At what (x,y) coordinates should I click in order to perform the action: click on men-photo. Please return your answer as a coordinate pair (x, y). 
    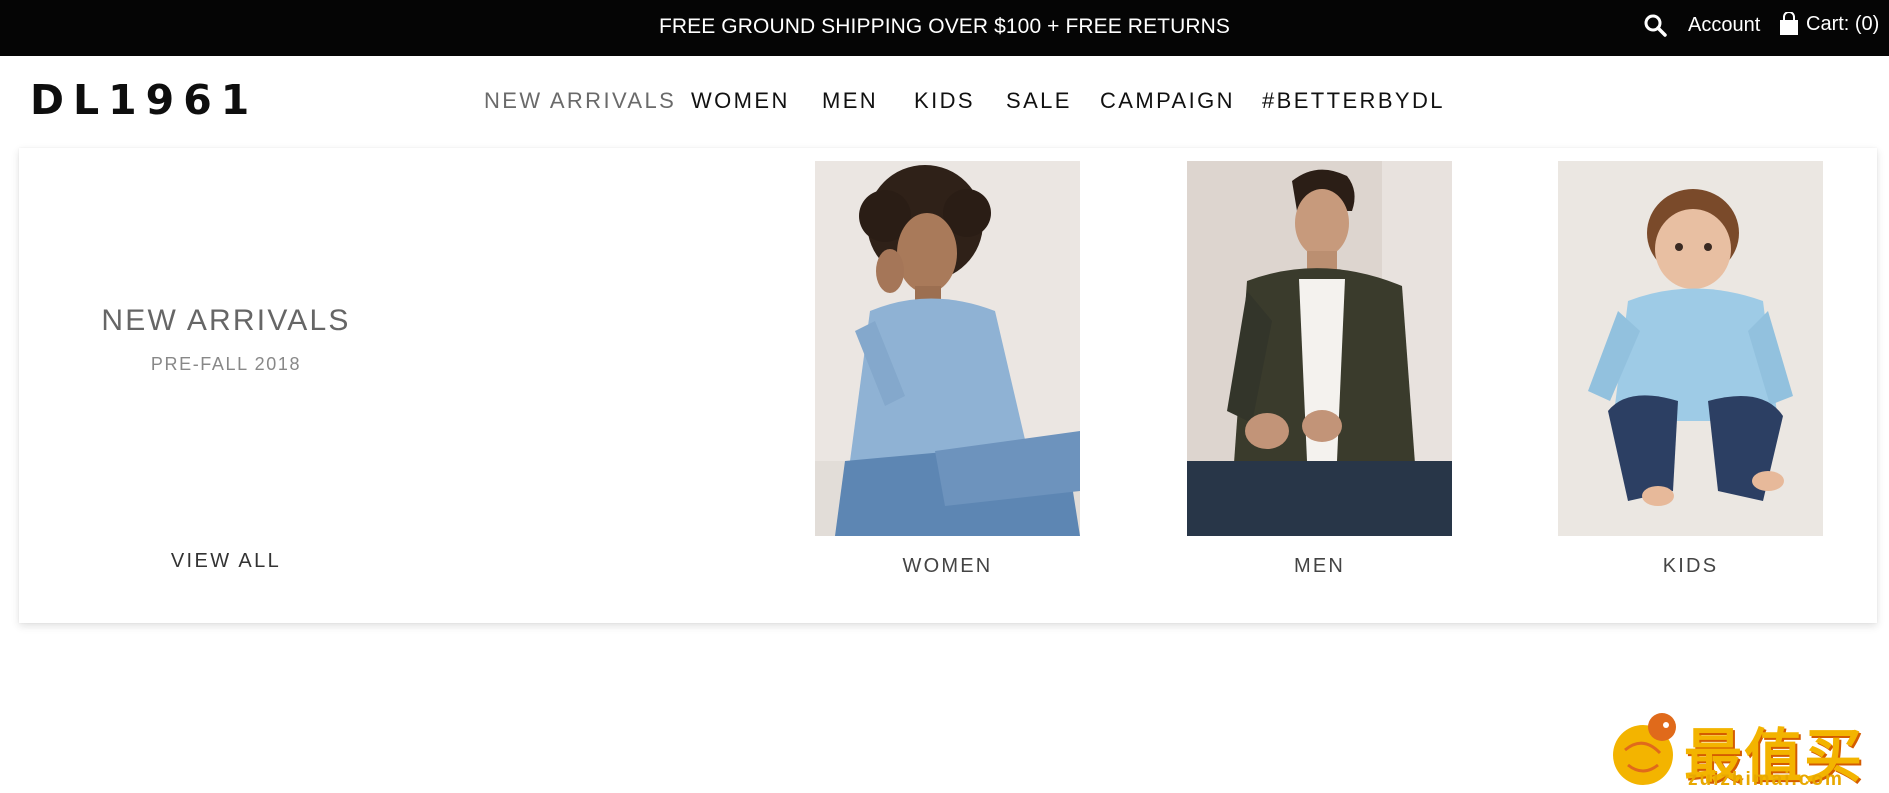
    Looking at the image, I should click on (1319, 348).